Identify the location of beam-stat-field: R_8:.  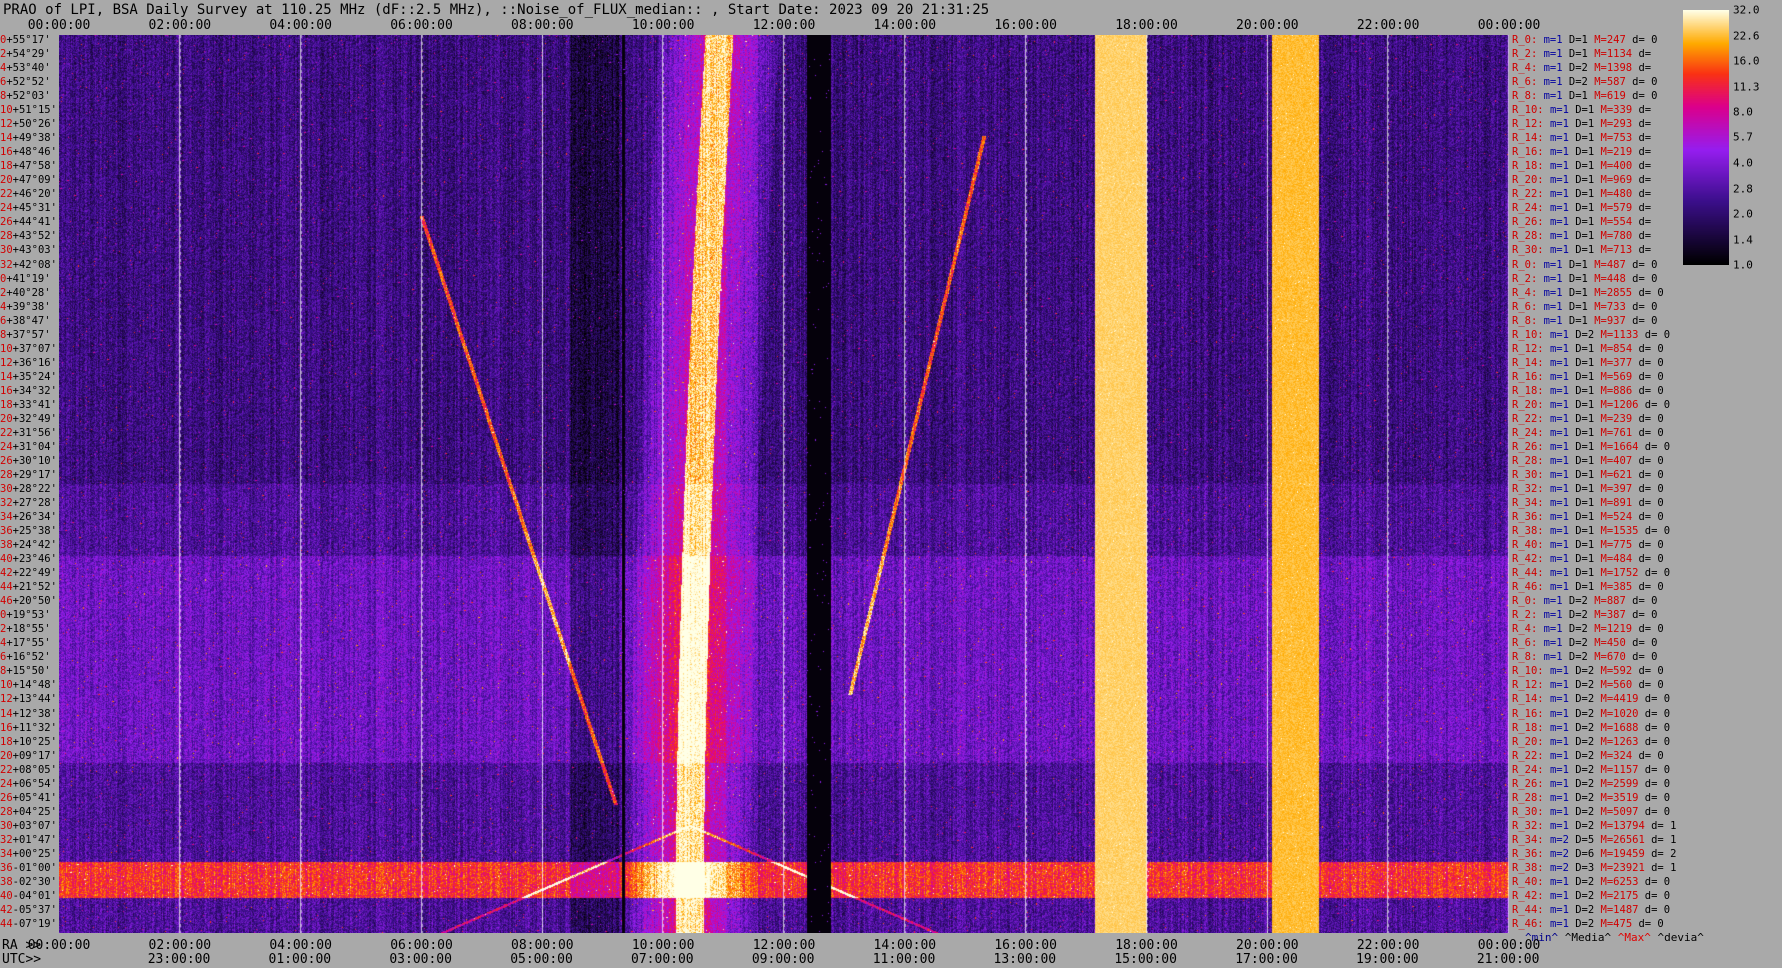
(1528, 320).